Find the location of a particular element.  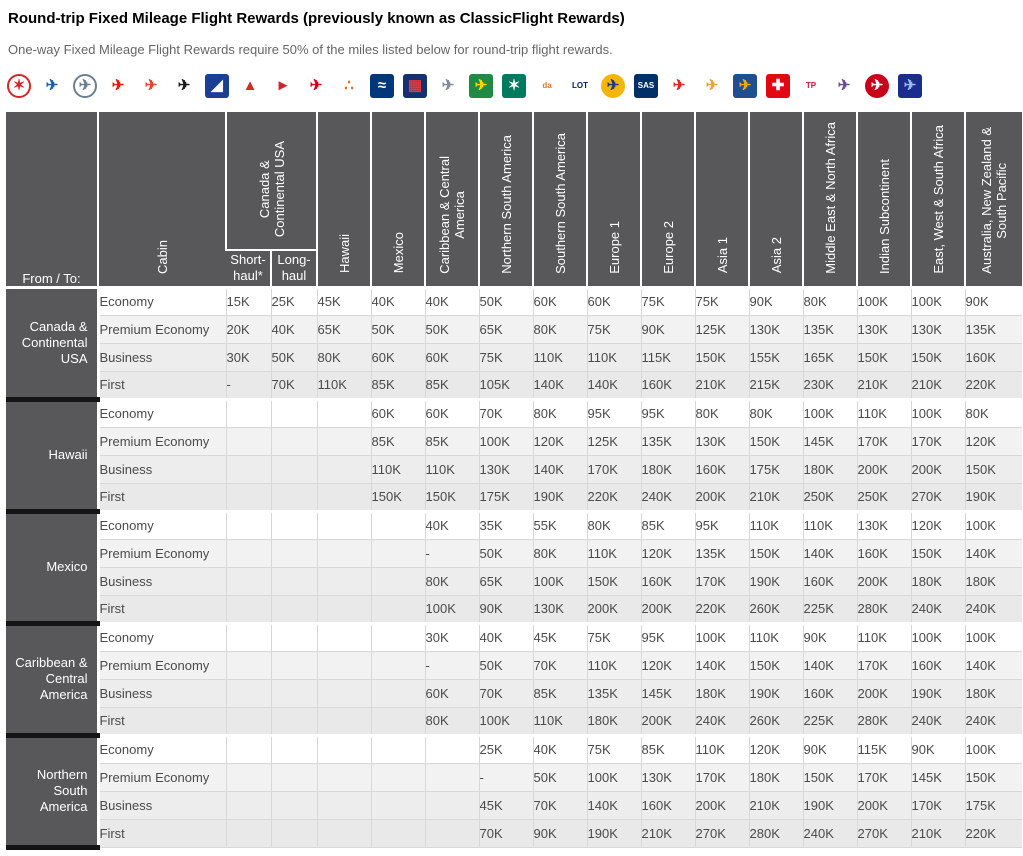

brussels-airlines-logo-icon: ∴ is located at coordinates (349, 85).